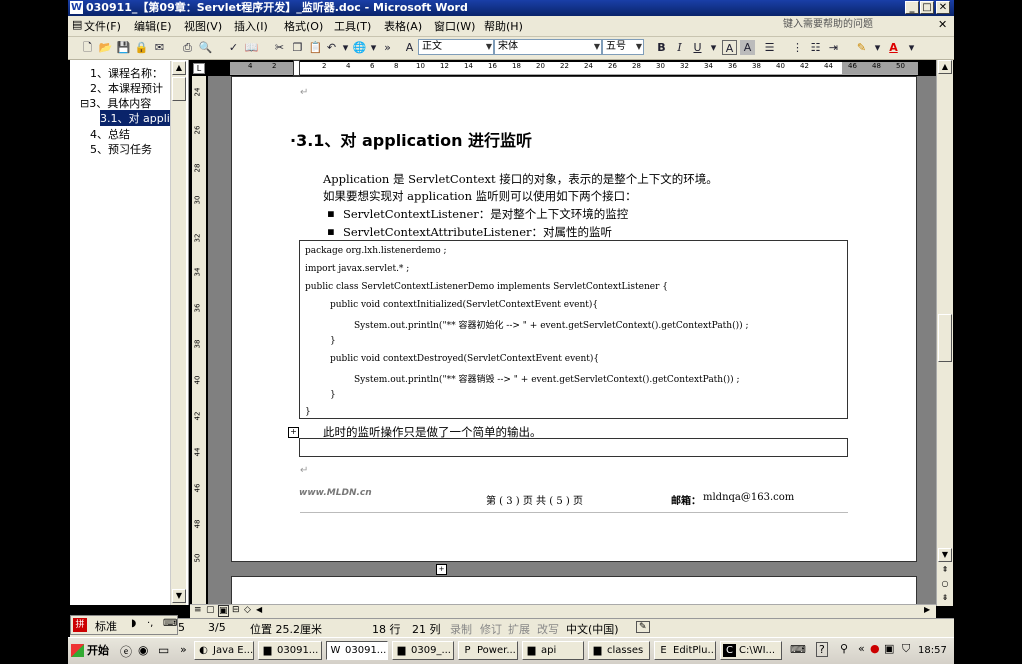 This screenshot has height=664, width=1022. Describe the element at coordinates (548, 629) in the screenshot. I see `status-overtype: 改写` at that location.